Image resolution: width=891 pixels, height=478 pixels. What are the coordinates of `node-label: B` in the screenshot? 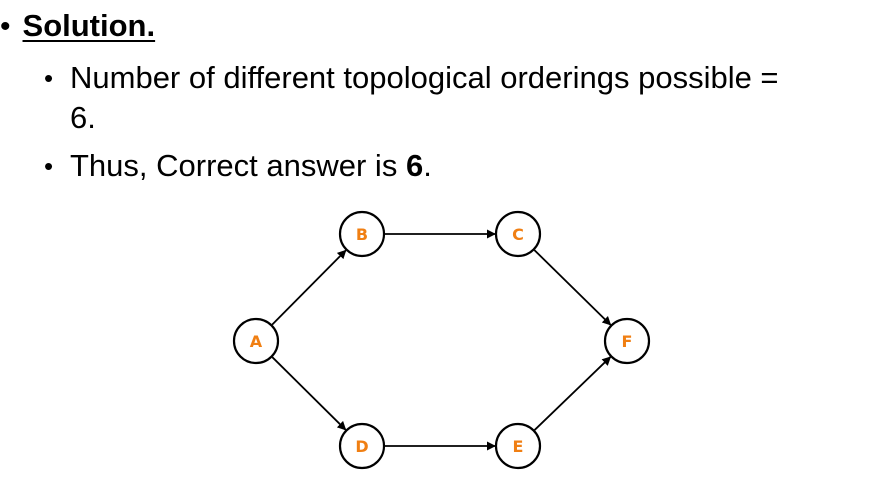 It's located at (362, 234).